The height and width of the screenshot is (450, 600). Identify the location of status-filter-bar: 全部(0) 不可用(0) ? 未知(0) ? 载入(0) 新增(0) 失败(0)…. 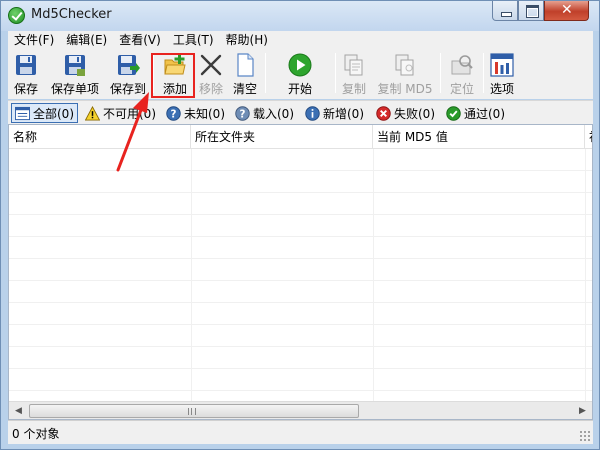
(300, 112).